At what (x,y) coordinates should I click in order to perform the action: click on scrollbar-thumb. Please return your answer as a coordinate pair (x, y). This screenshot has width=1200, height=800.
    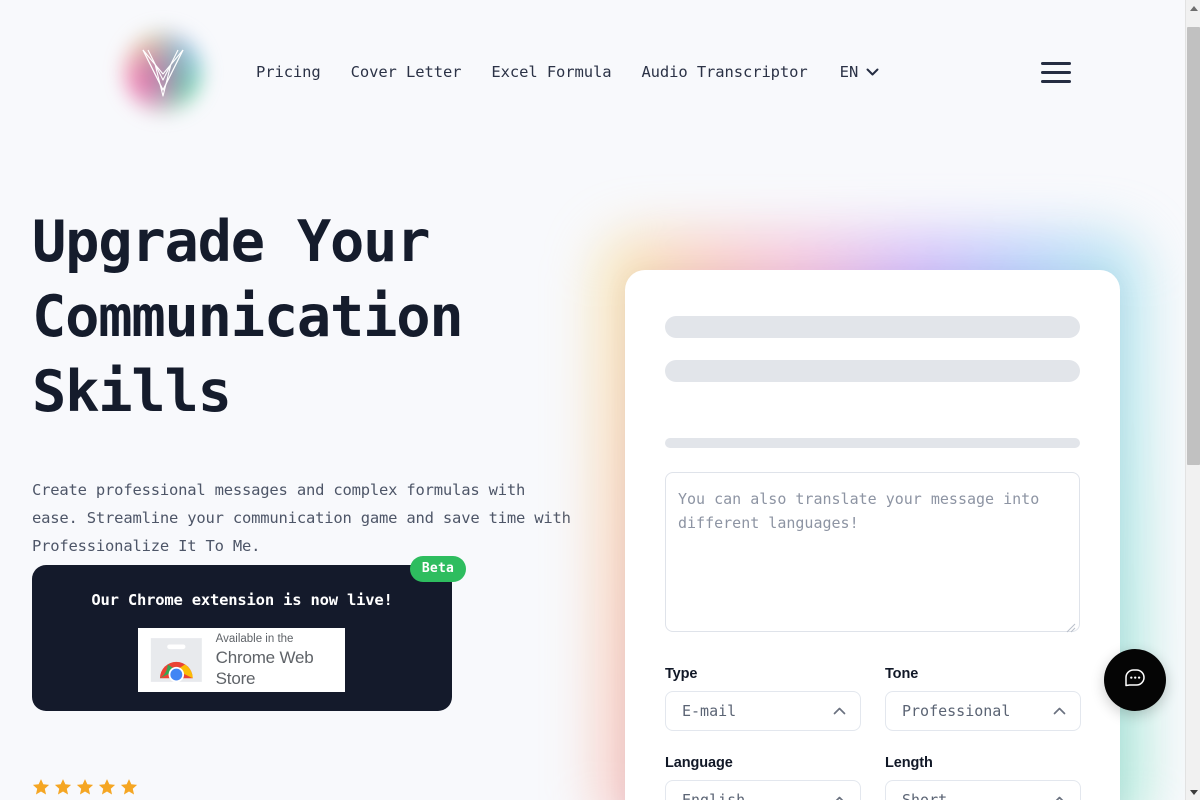
    Looking at the image, I should click on (1193, 246).